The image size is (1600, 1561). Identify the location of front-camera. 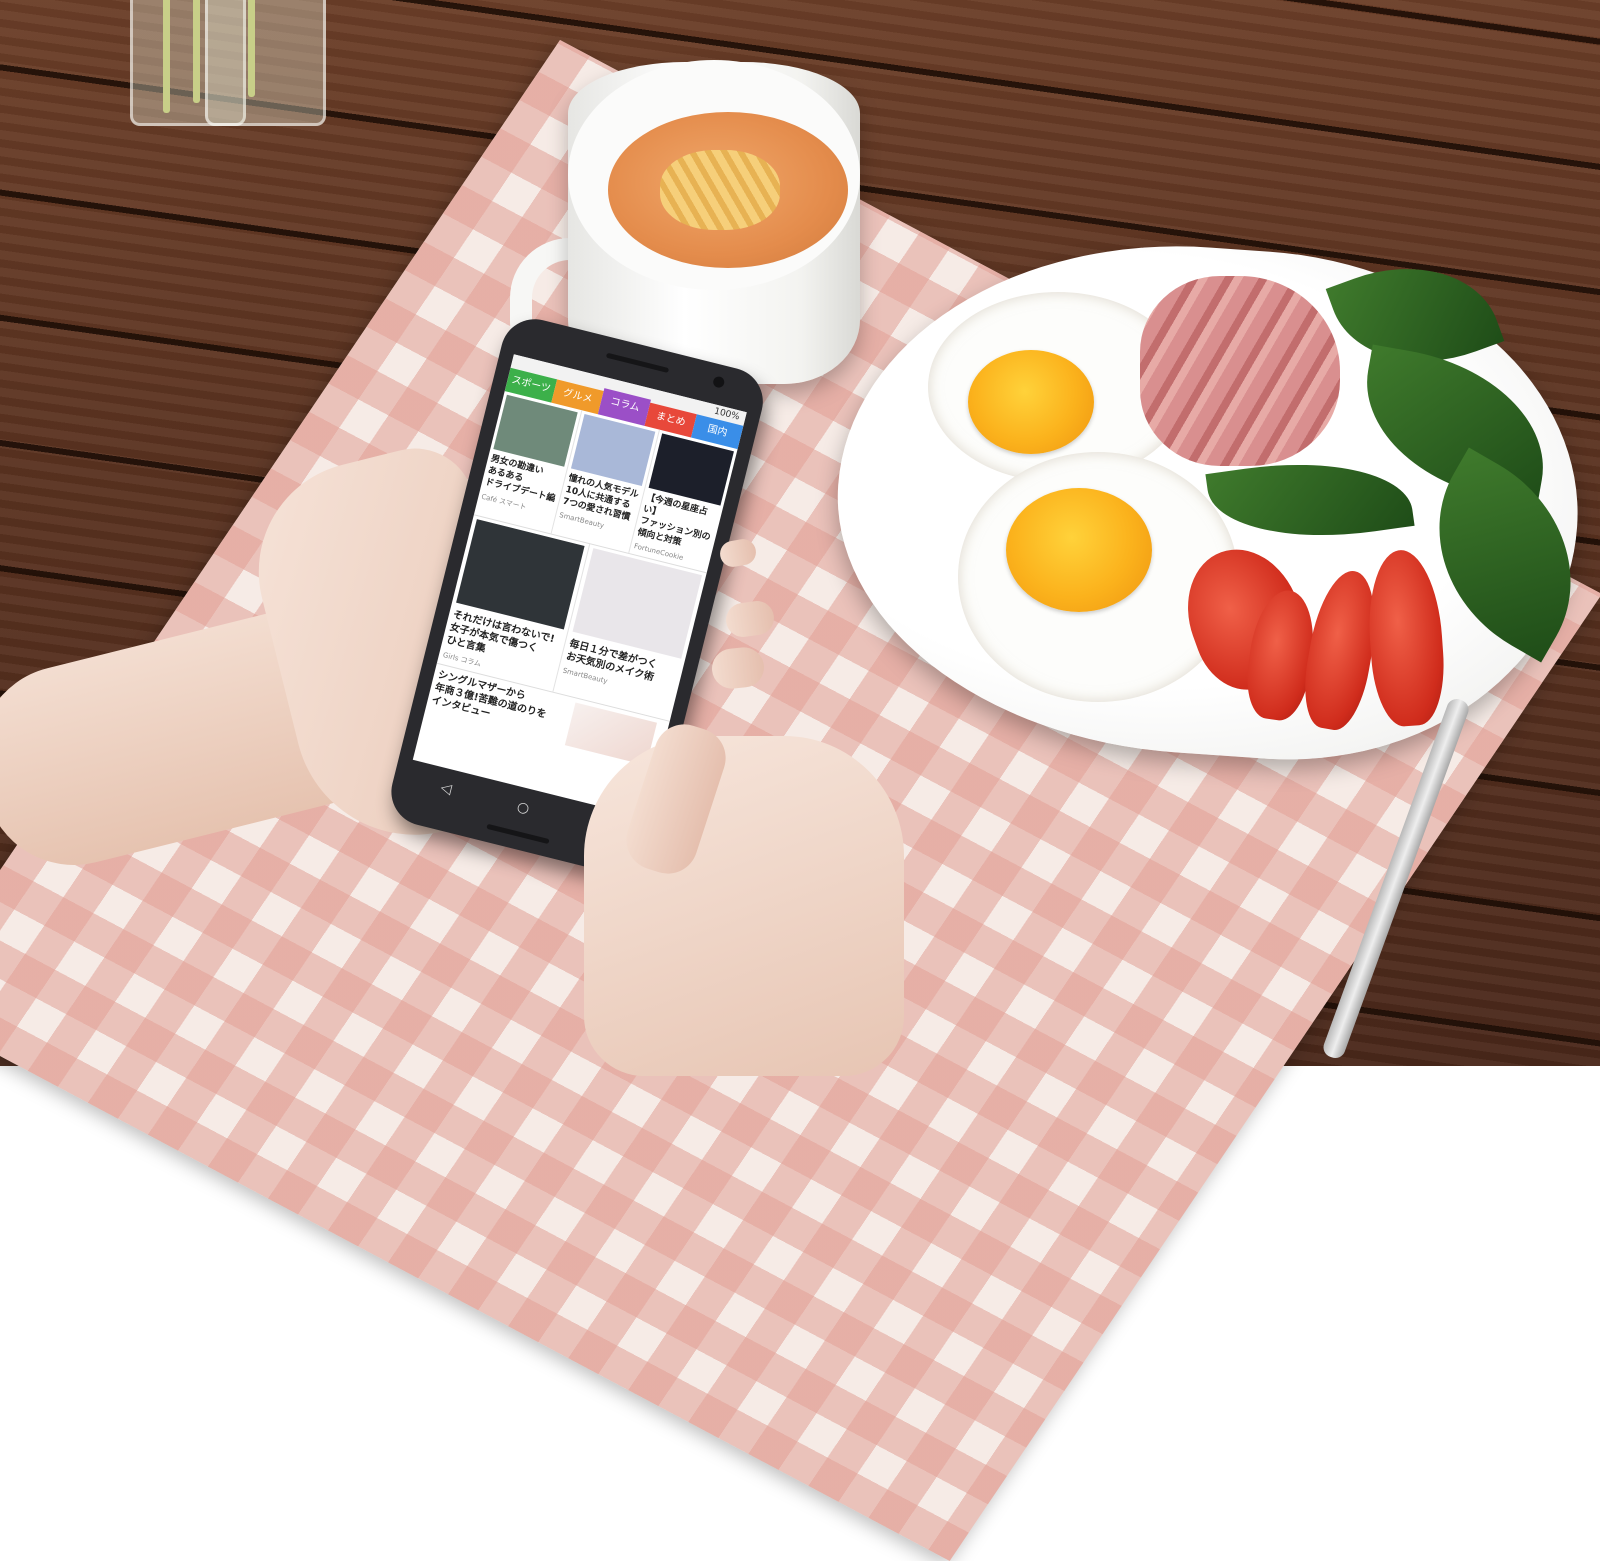
(719, 382).